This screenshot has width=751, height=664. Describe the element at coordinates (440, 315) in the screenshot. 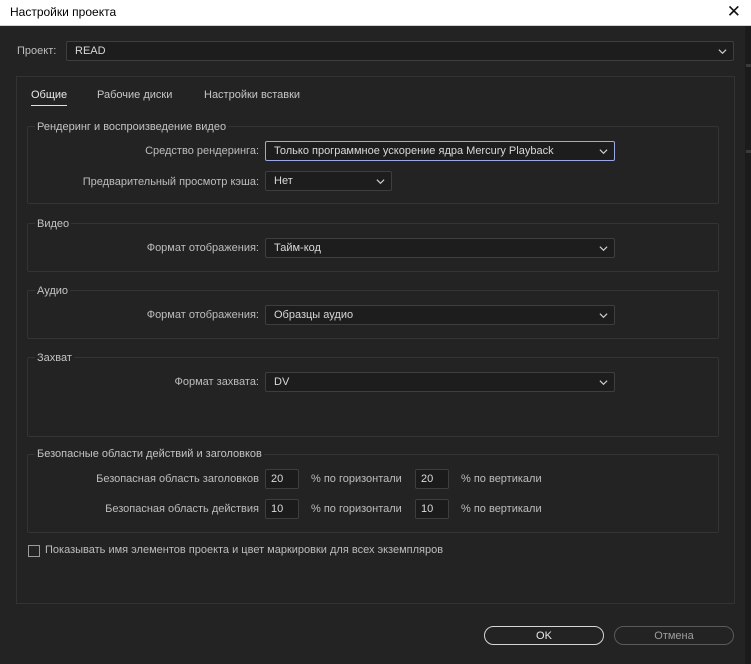

I see `audio-format-select: Образцы аудио` at that location.